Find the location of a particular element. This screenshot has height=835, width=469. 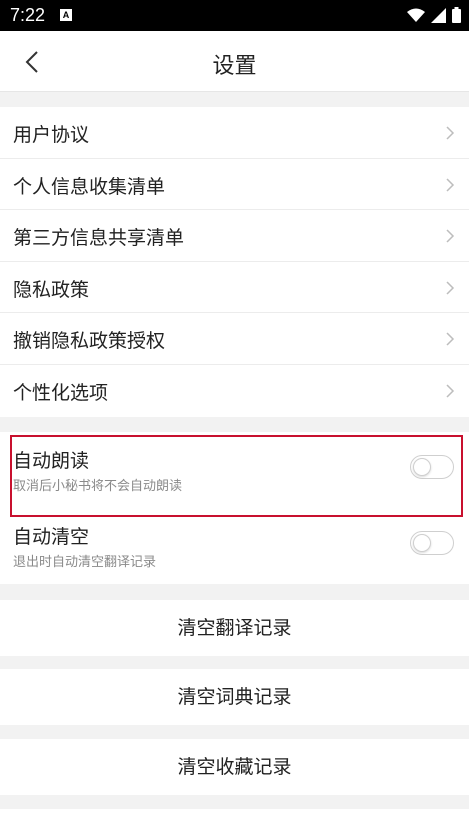

toggle-label: 自动朗读 is located at coordinates (51, 461).